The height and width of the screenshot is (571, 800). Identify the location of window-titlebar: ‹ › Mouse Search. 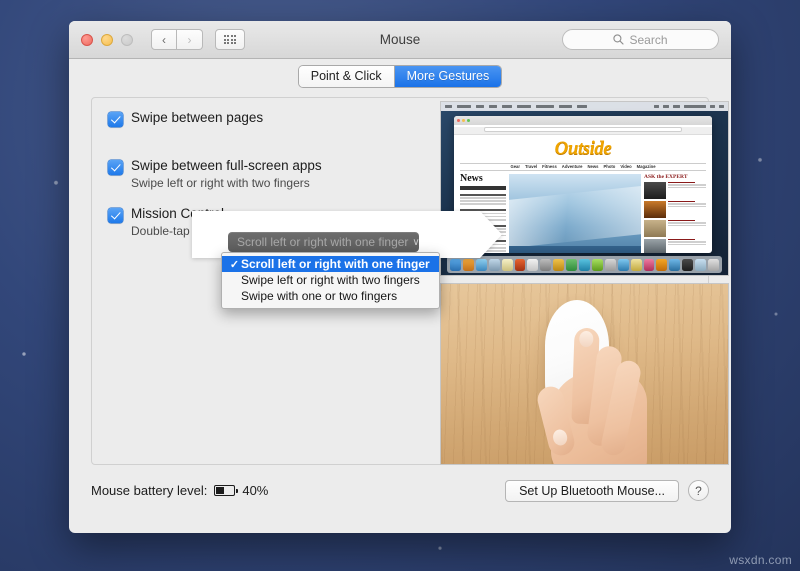
(400, 40).